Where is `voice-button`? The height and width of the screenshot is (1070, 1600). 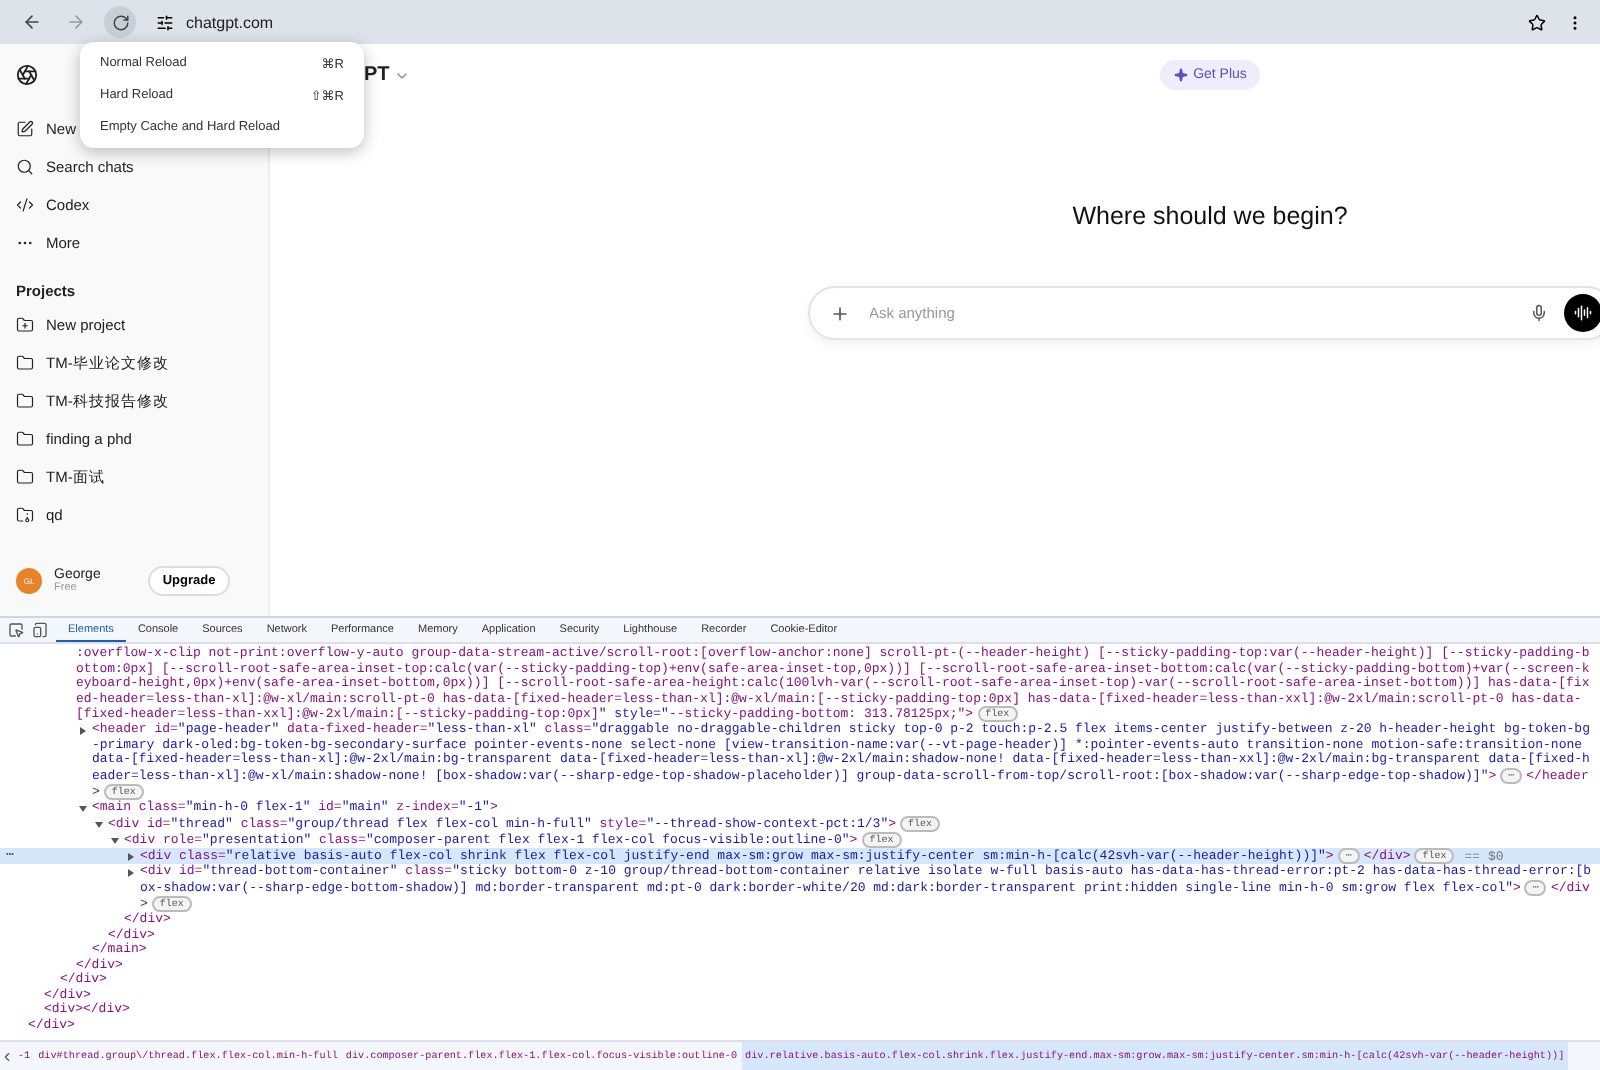 voice-button is located at coordinates (1581, 313).